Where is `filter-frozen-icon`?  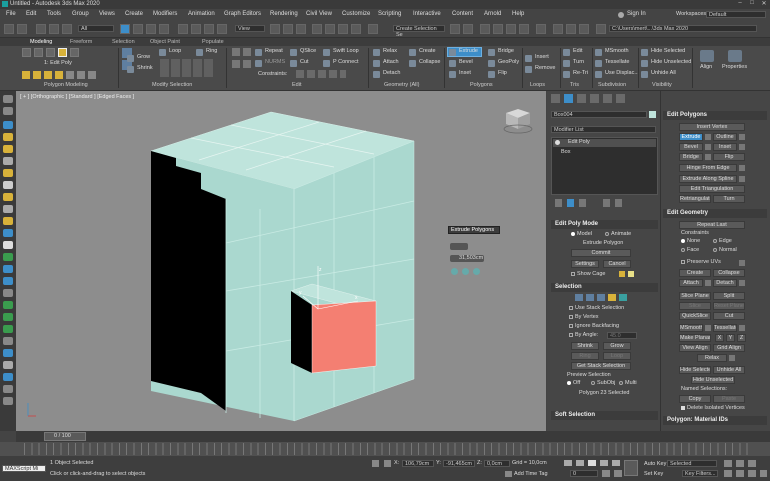
filter-frozen-icon is located at coordinates (8, 245).